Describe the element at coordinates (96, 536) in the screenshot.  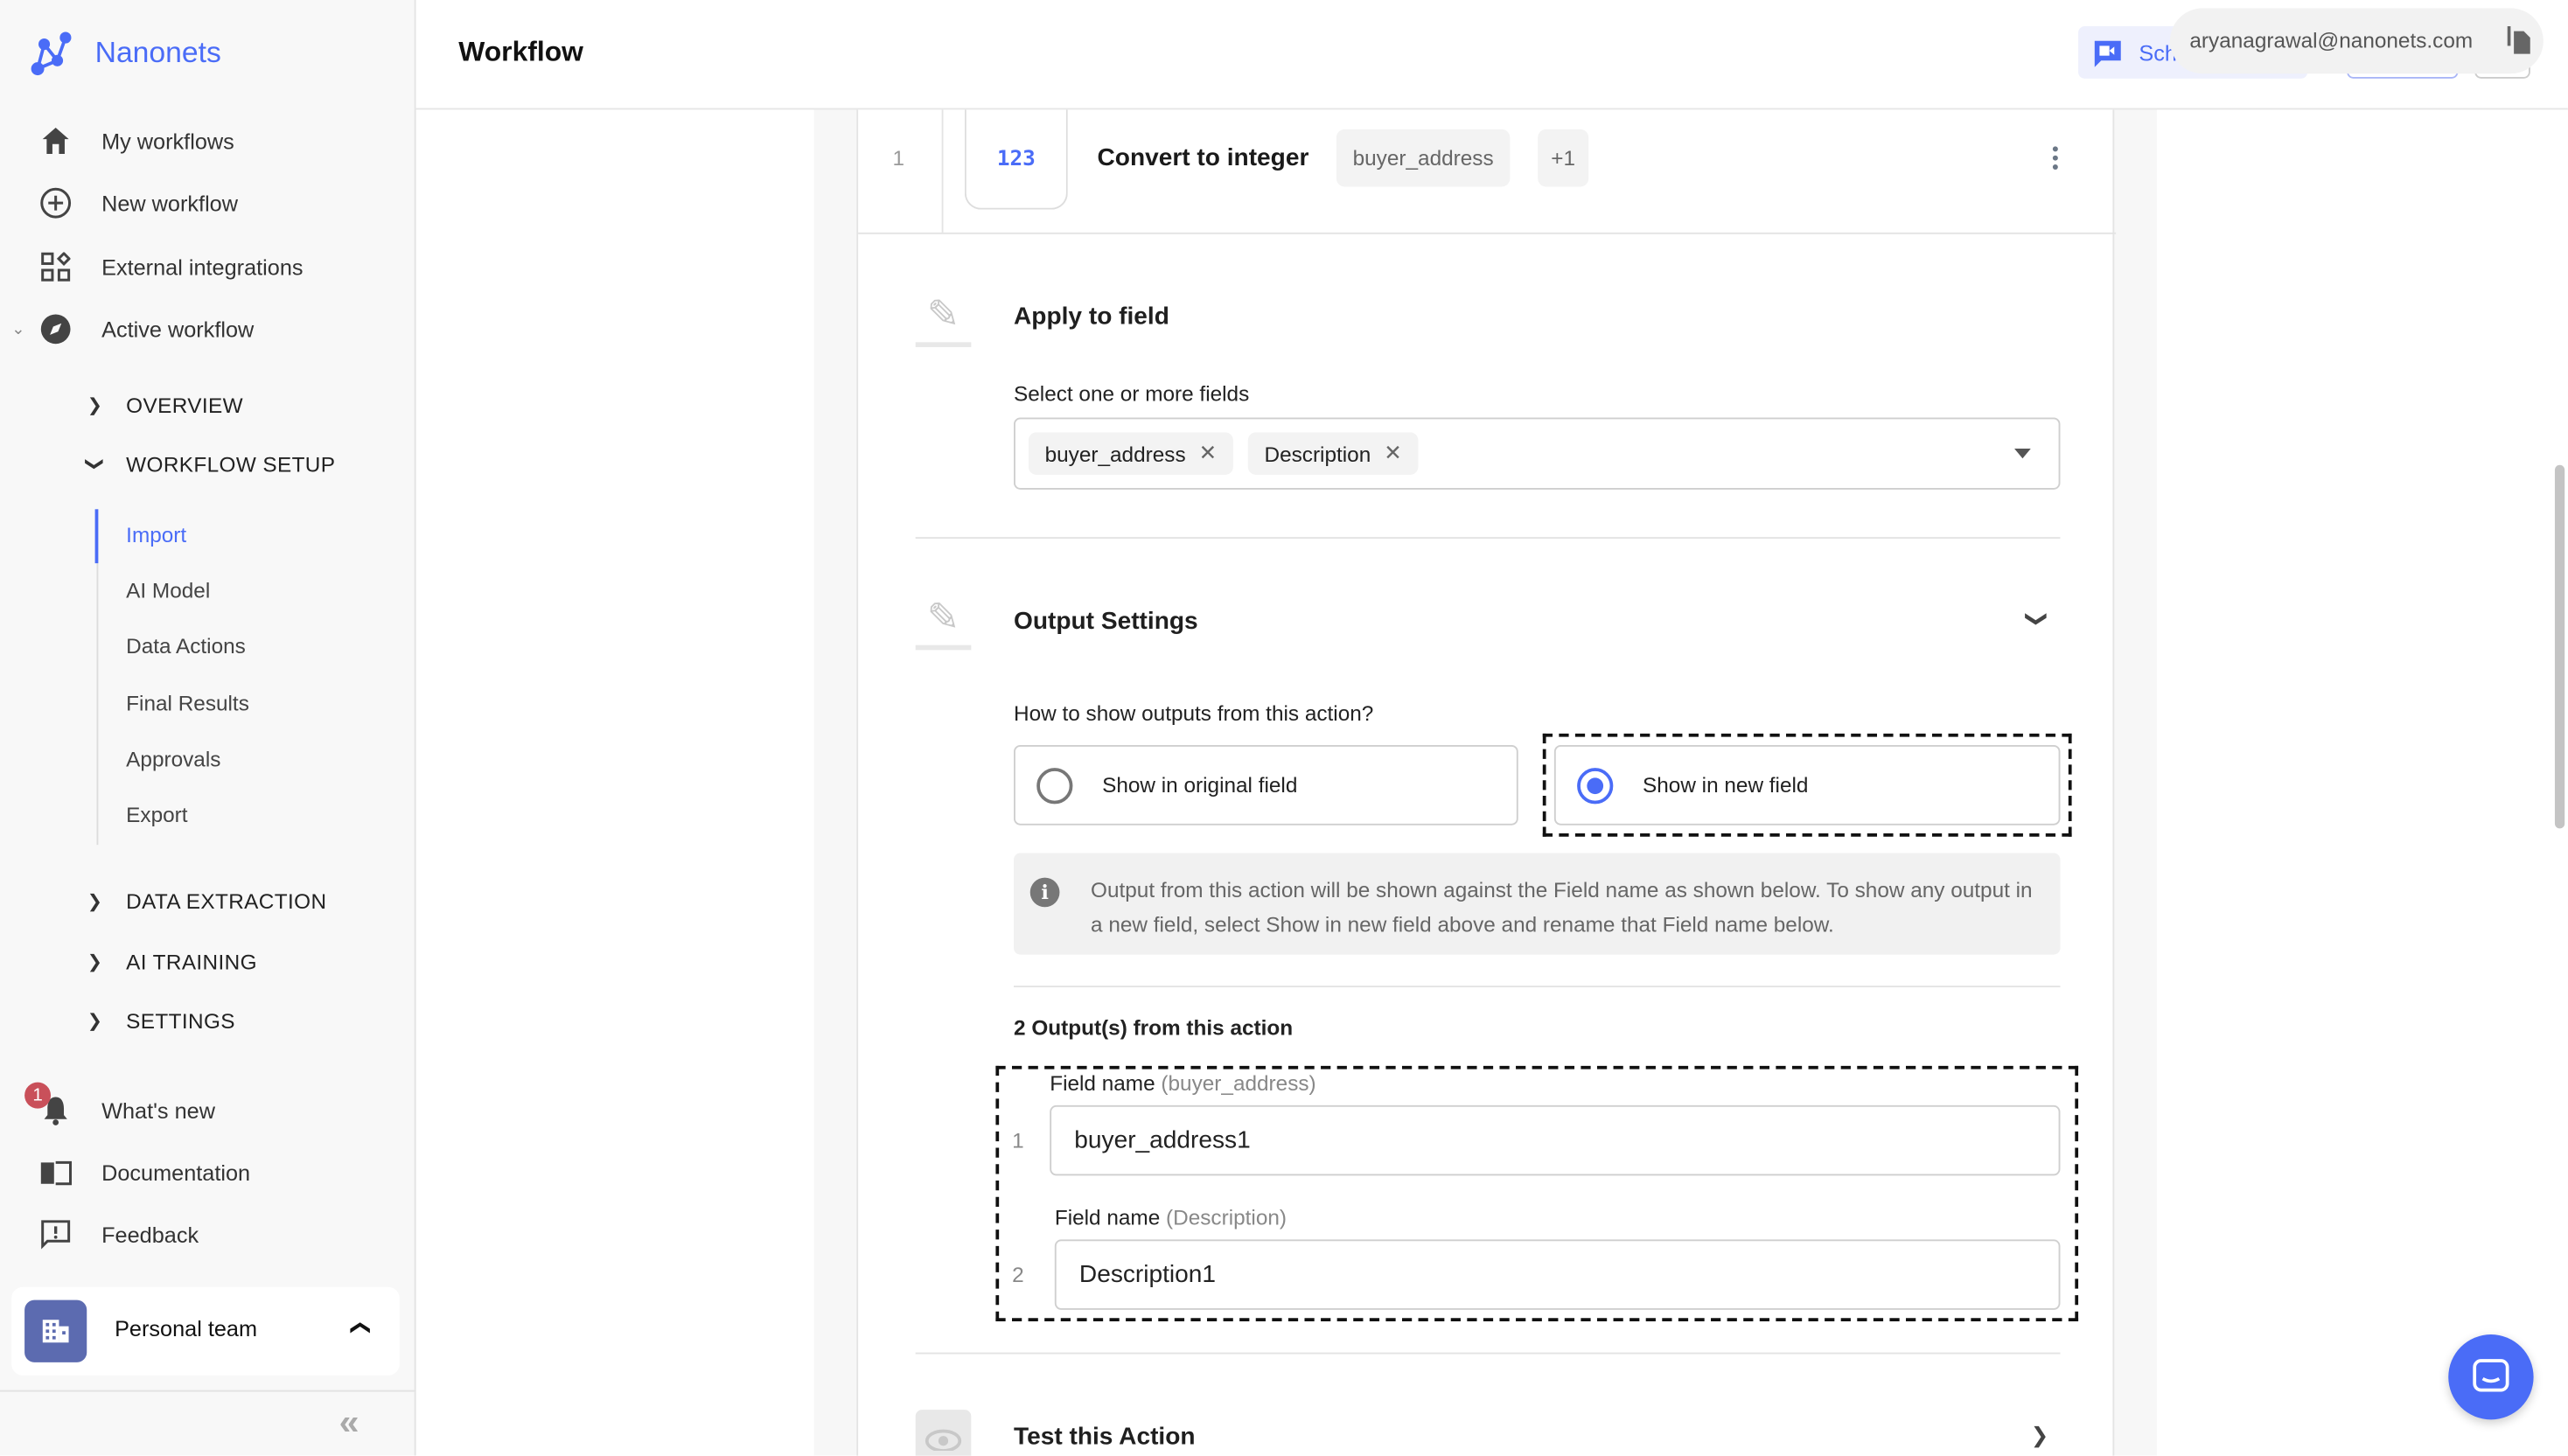
I see `active-indicator` at that location.